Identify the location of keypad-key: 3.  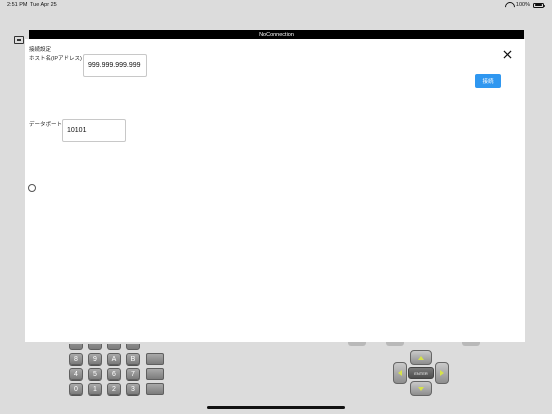
(133, 389).